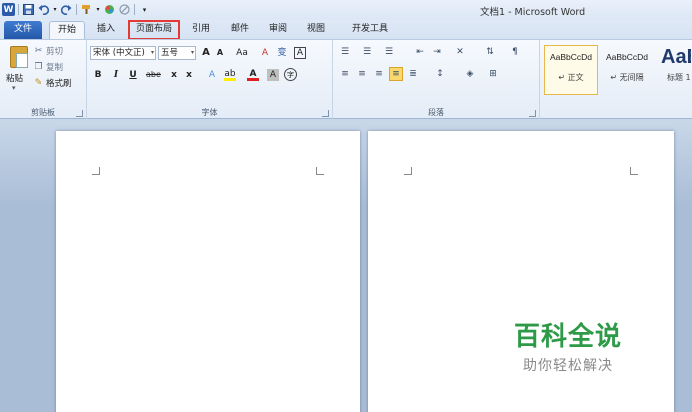 This screenshot has width=692, height=412. I want to click on copy-icon: ❐, so click(38, 67).